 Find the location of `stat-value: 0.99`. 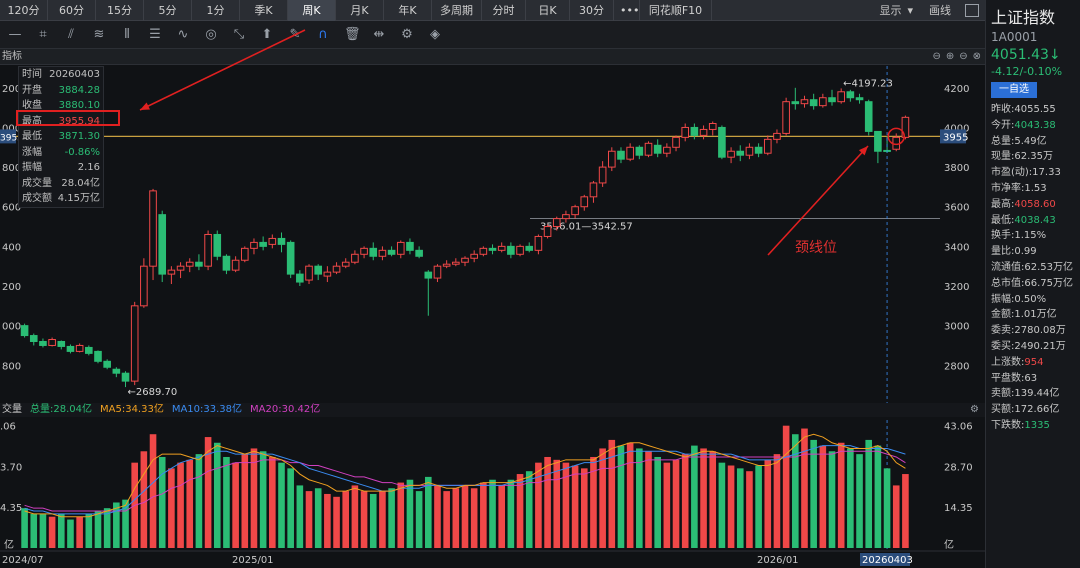

stat-value: 0.99 is located at coordinates (1025, 252).